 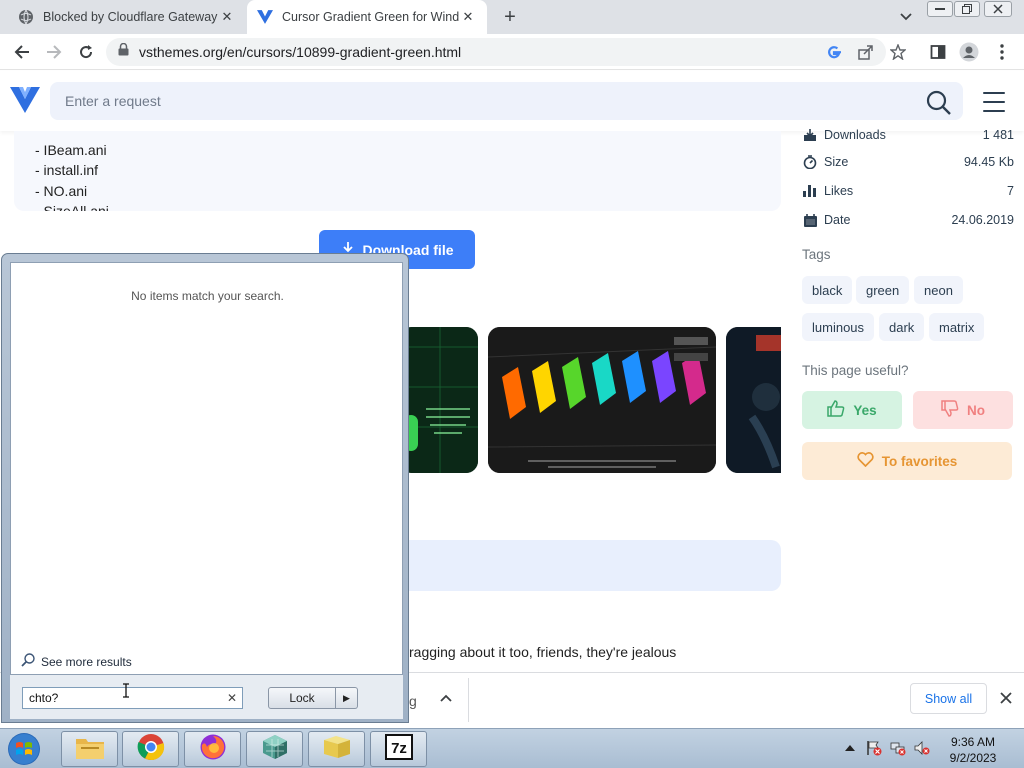 What do you see at coordinates (810, 135) in the screenshot?
I see `download-icon` at bounding box center [810, 135].